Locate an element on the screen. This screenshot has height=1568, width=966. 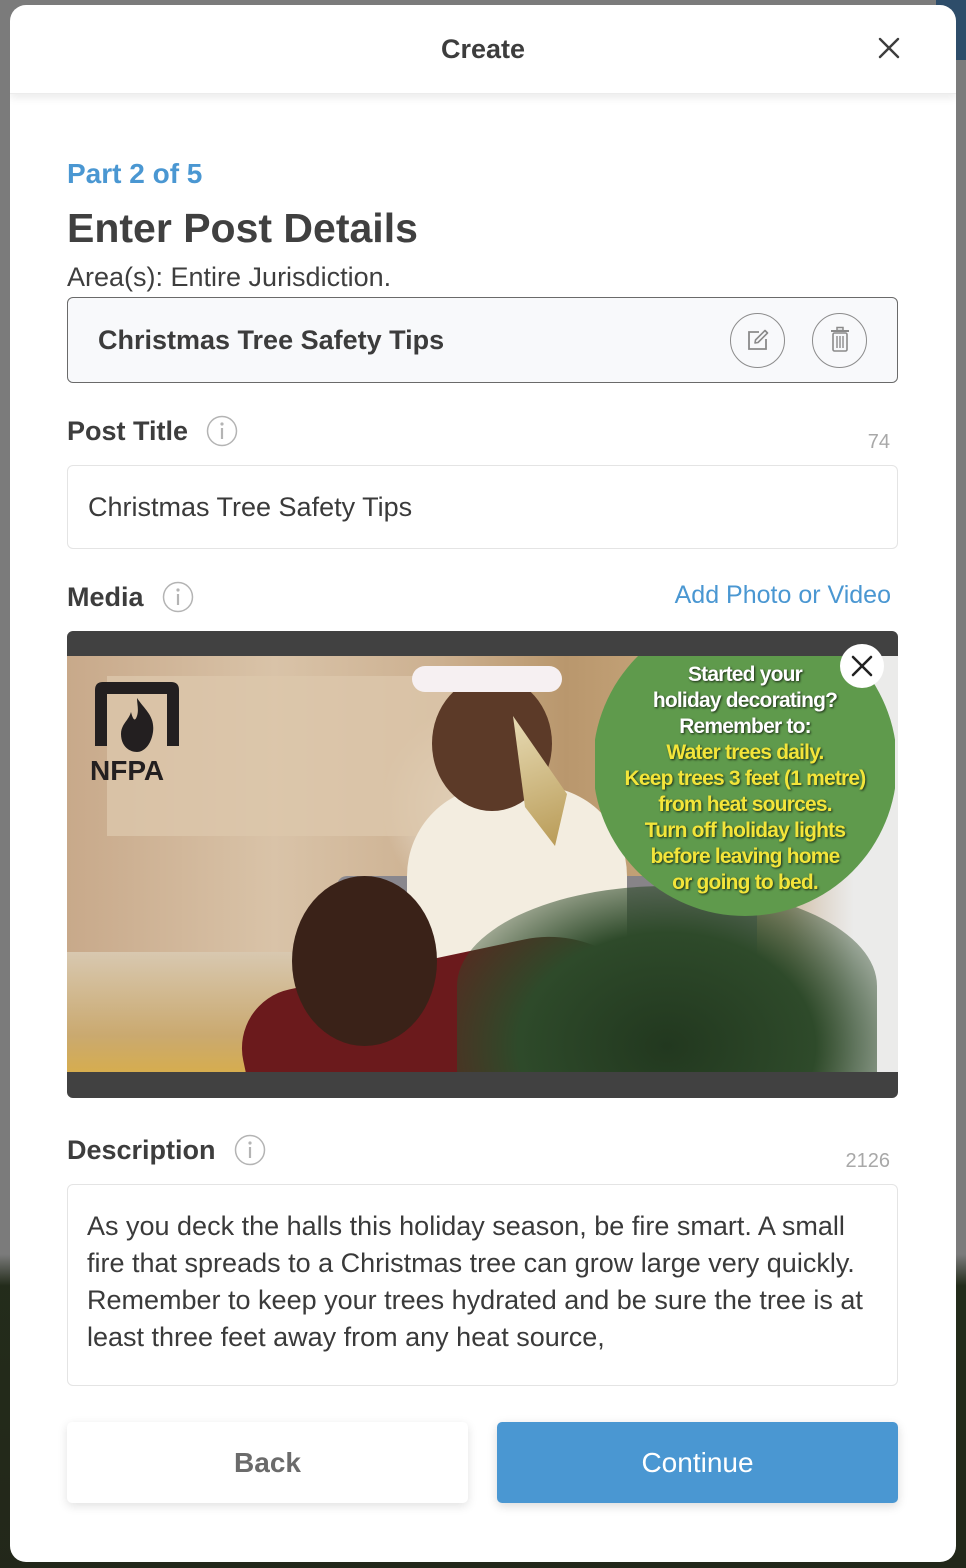
nfpa-logo: NFPA is located at coordinates (137, 731).